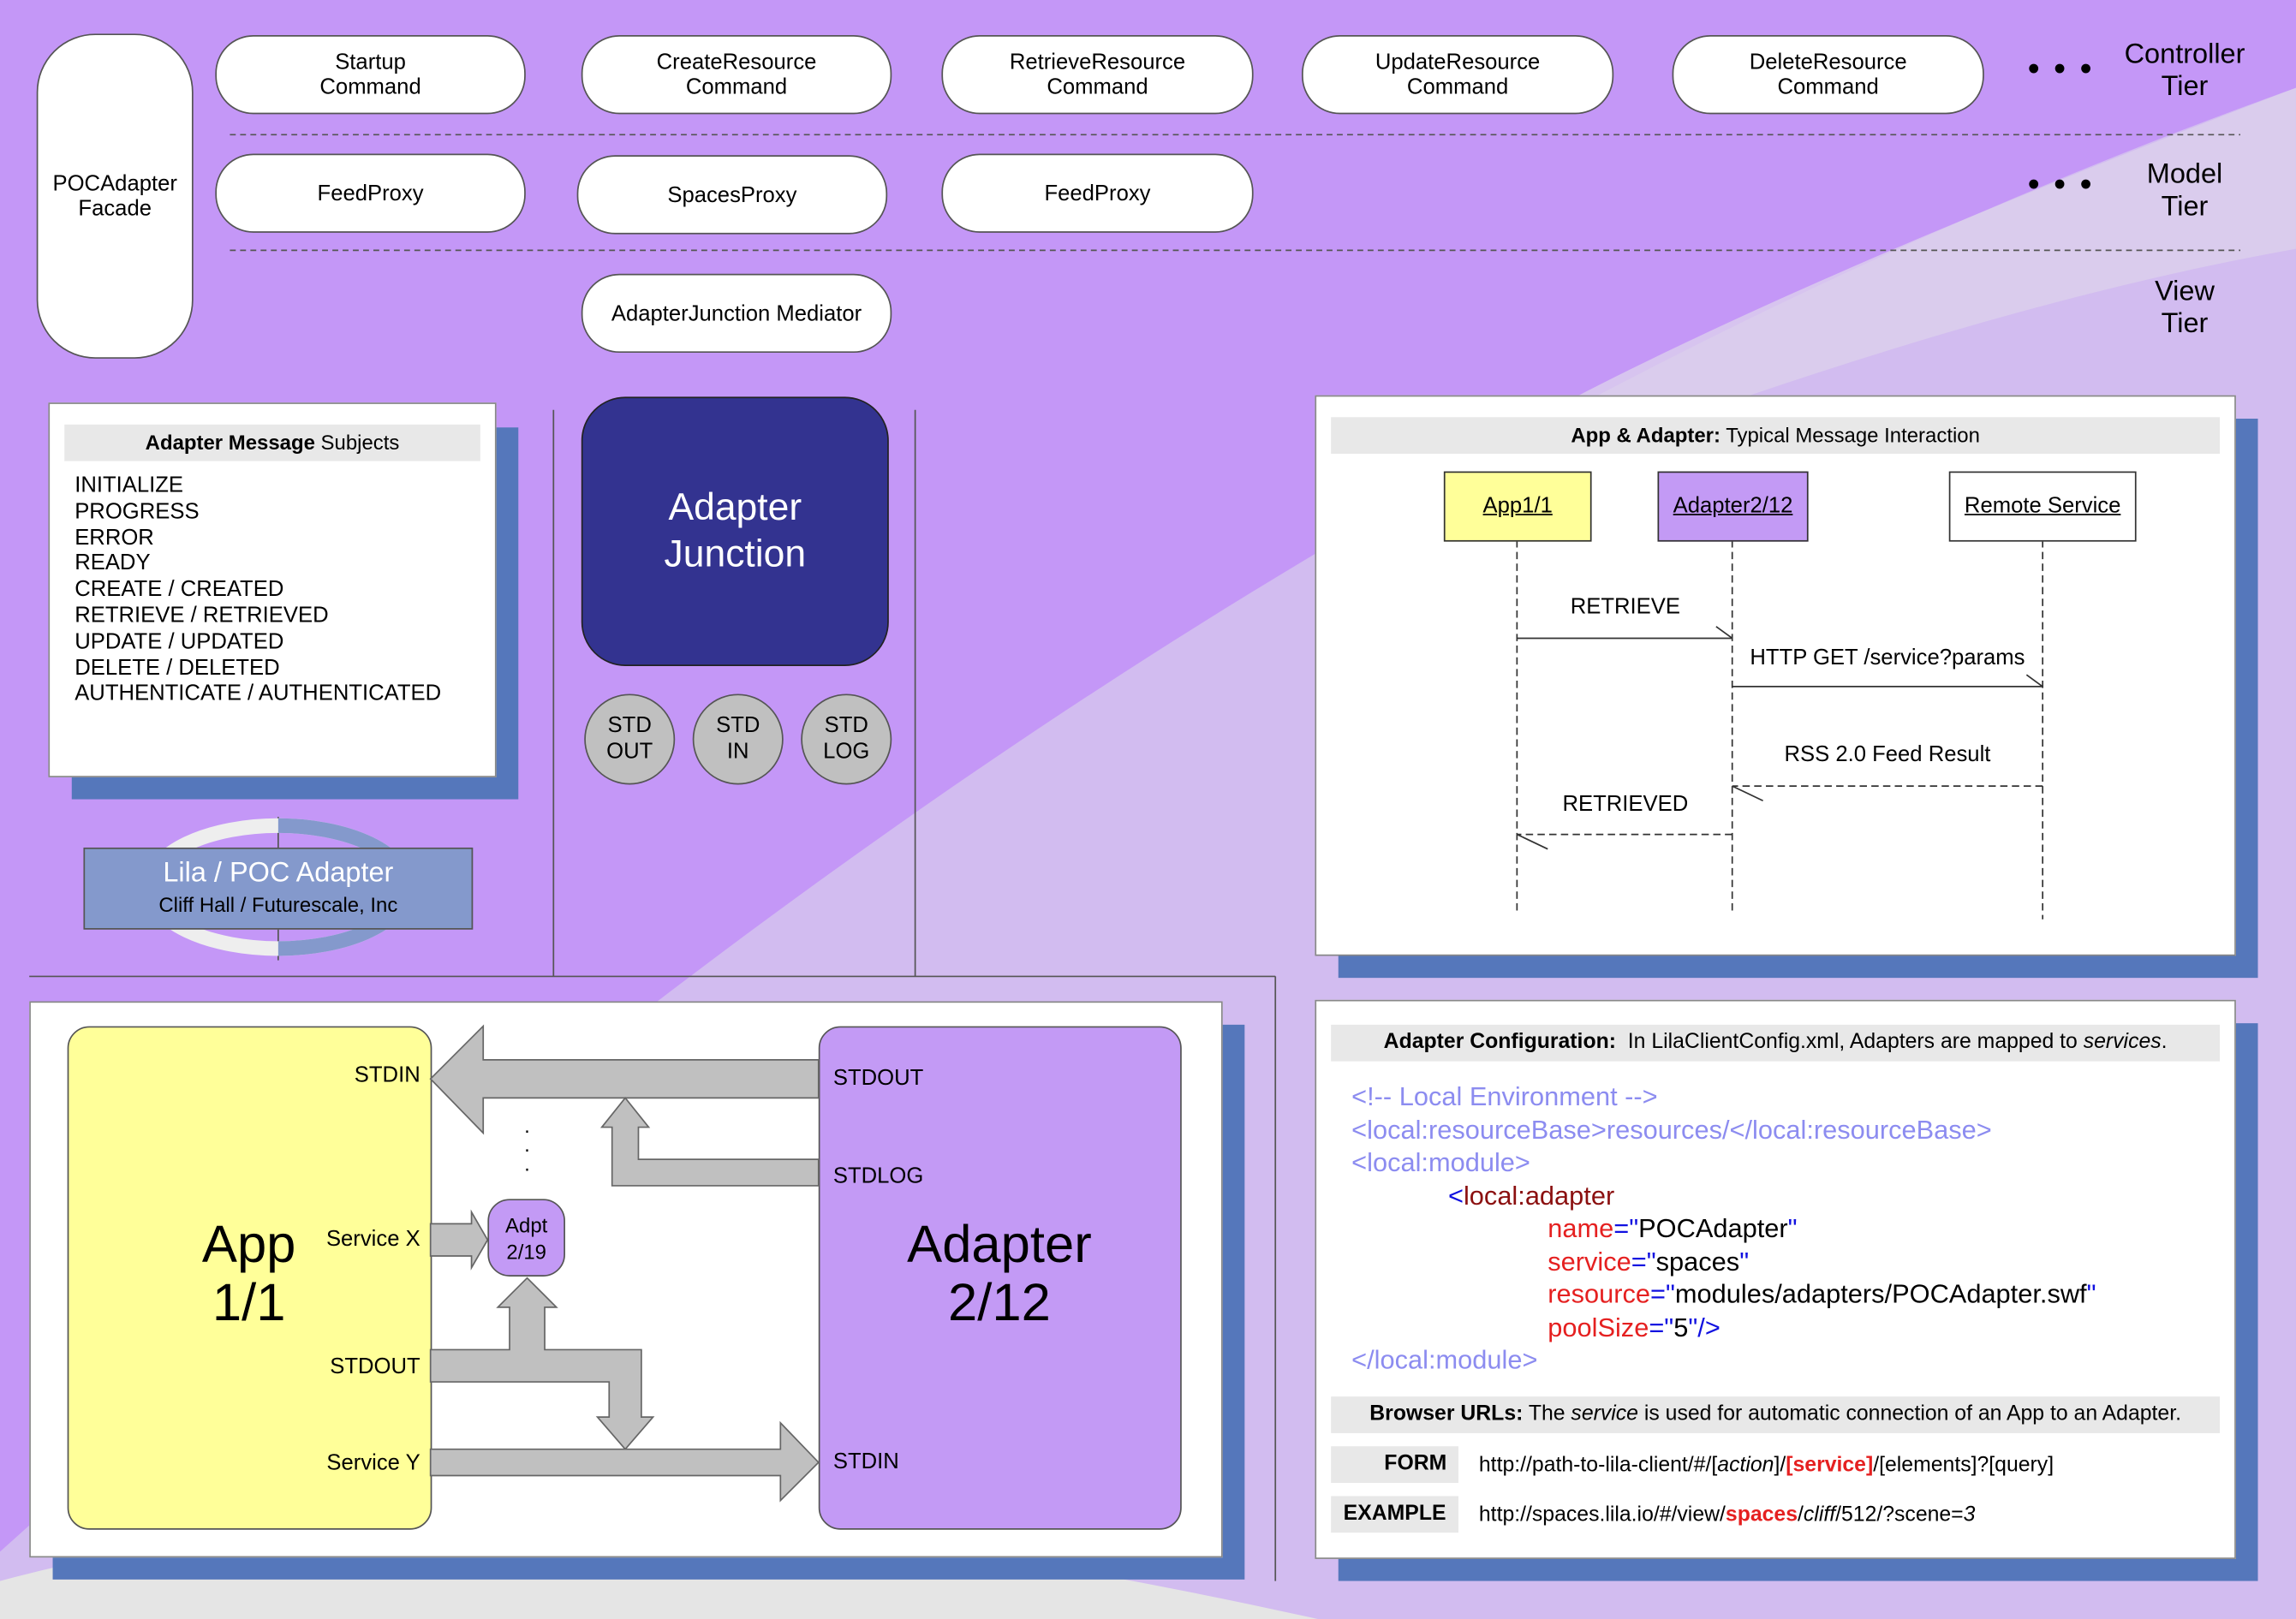 This screenshot has width=2296, height=1619. What do you see at coordinates (865, 1461) in the screenshot?
I see `adapter-port-stdin: STDIN` at bounding box center [865, 1461].